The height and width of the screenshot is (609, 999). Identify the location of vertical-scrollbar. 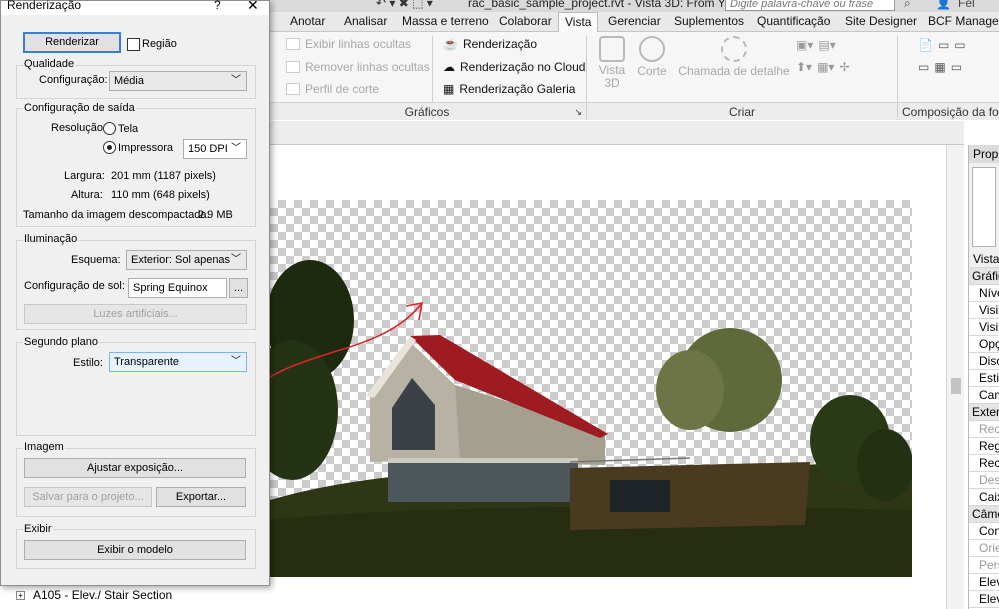
(955, 377).